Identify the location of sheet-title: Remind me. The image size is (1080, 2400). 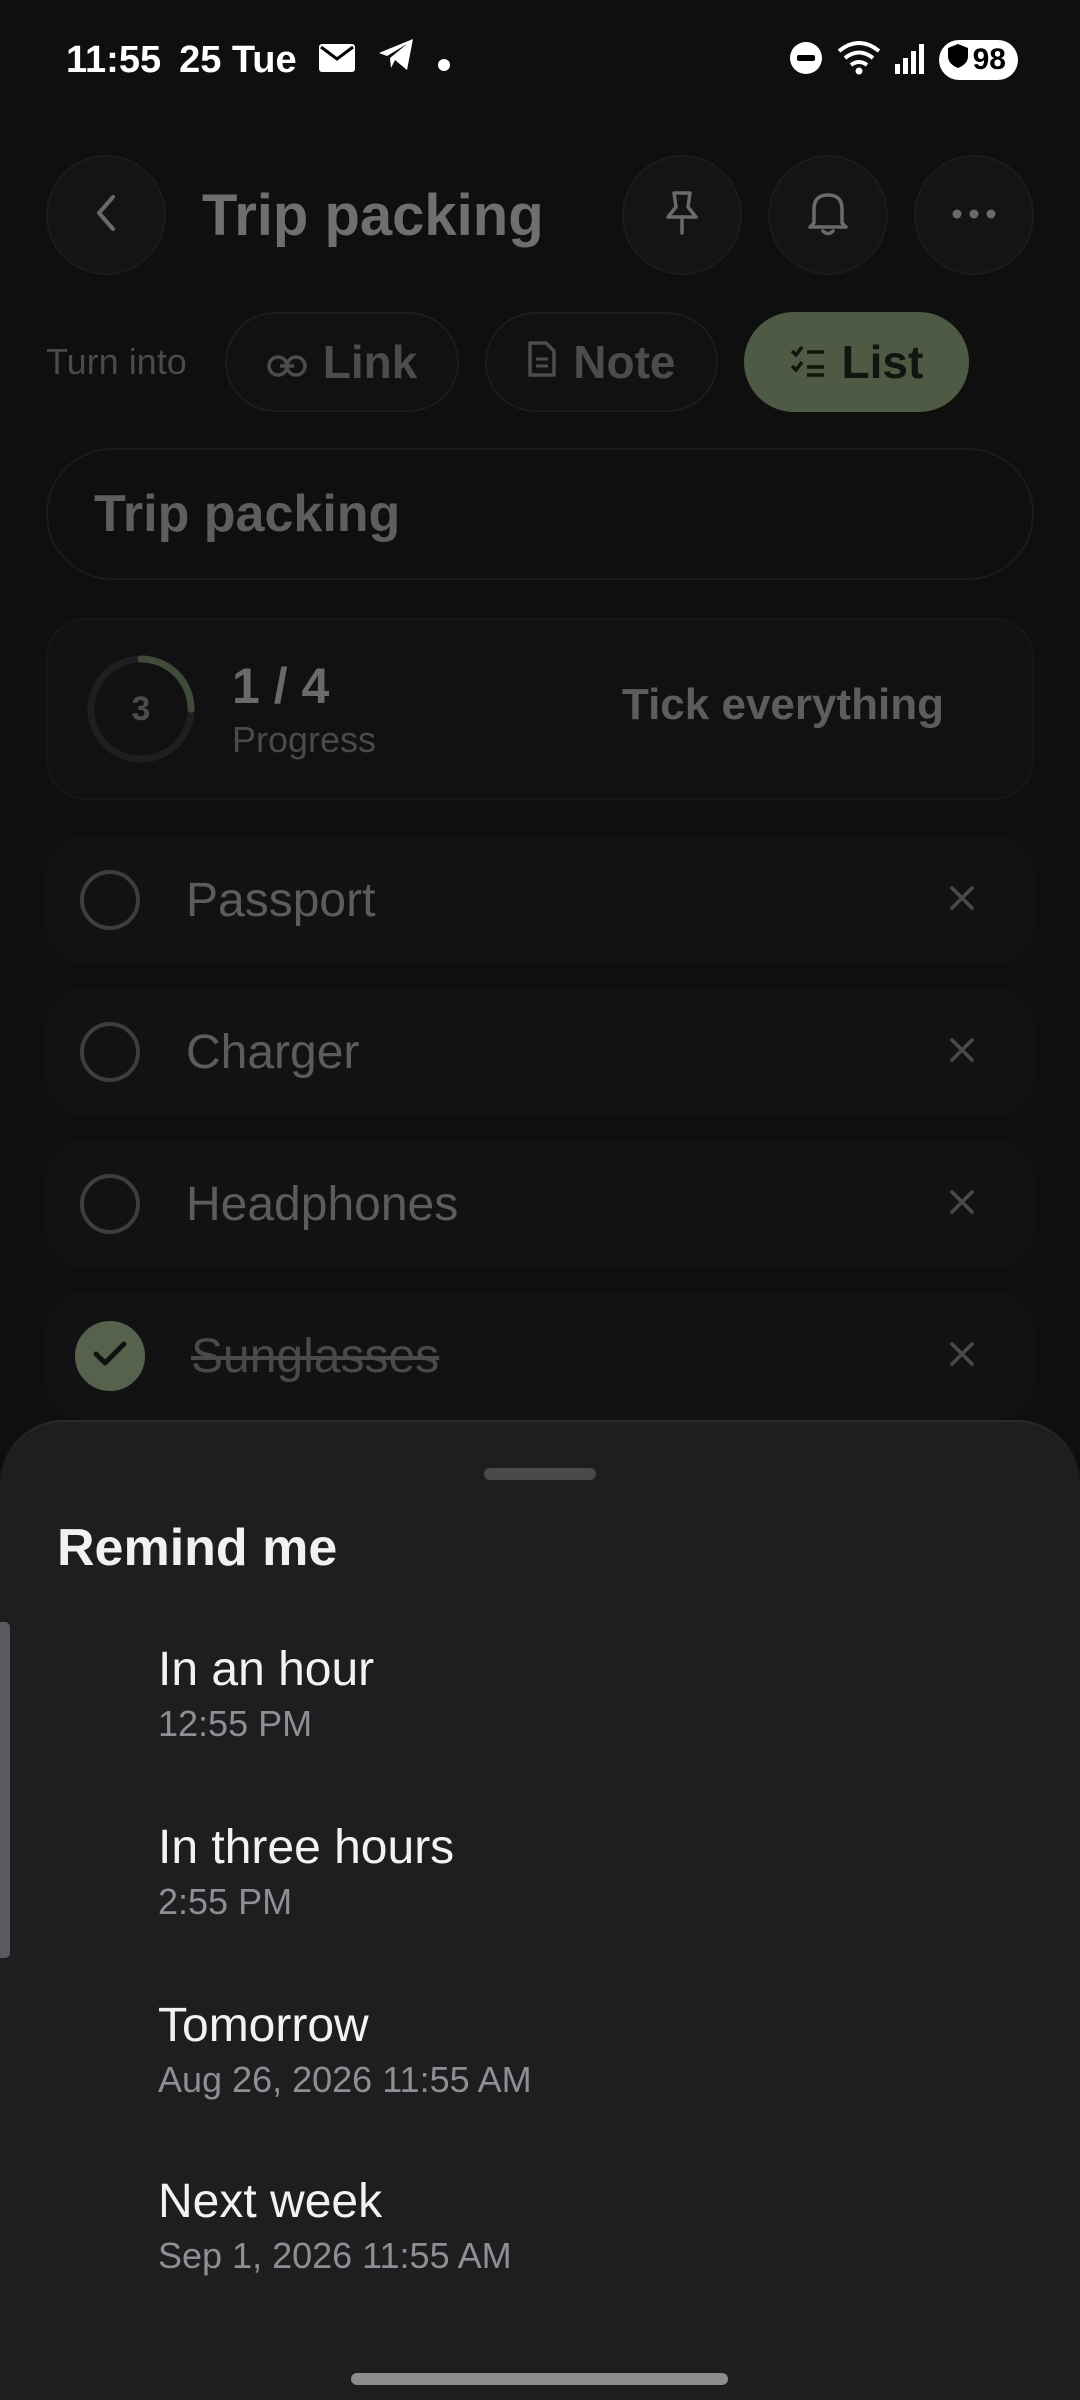
(197, 1548).